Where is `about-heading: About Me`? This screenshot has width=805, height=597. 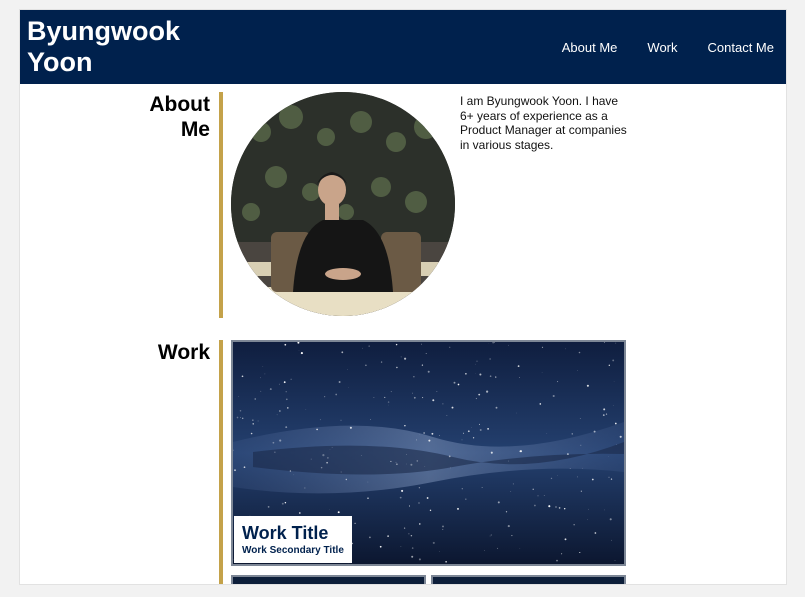 about-heading: About Me is located at coordinates (179, 117).